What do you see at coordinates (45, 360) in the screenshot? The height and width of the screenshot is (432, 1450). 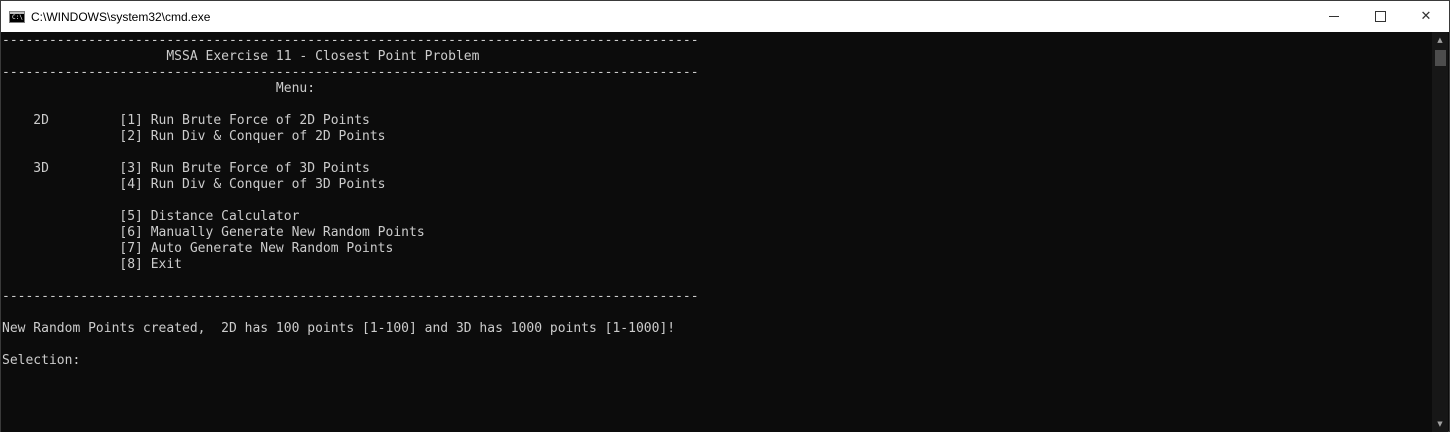 I see `console-line: Selection:` at bounding box center [45, 360].